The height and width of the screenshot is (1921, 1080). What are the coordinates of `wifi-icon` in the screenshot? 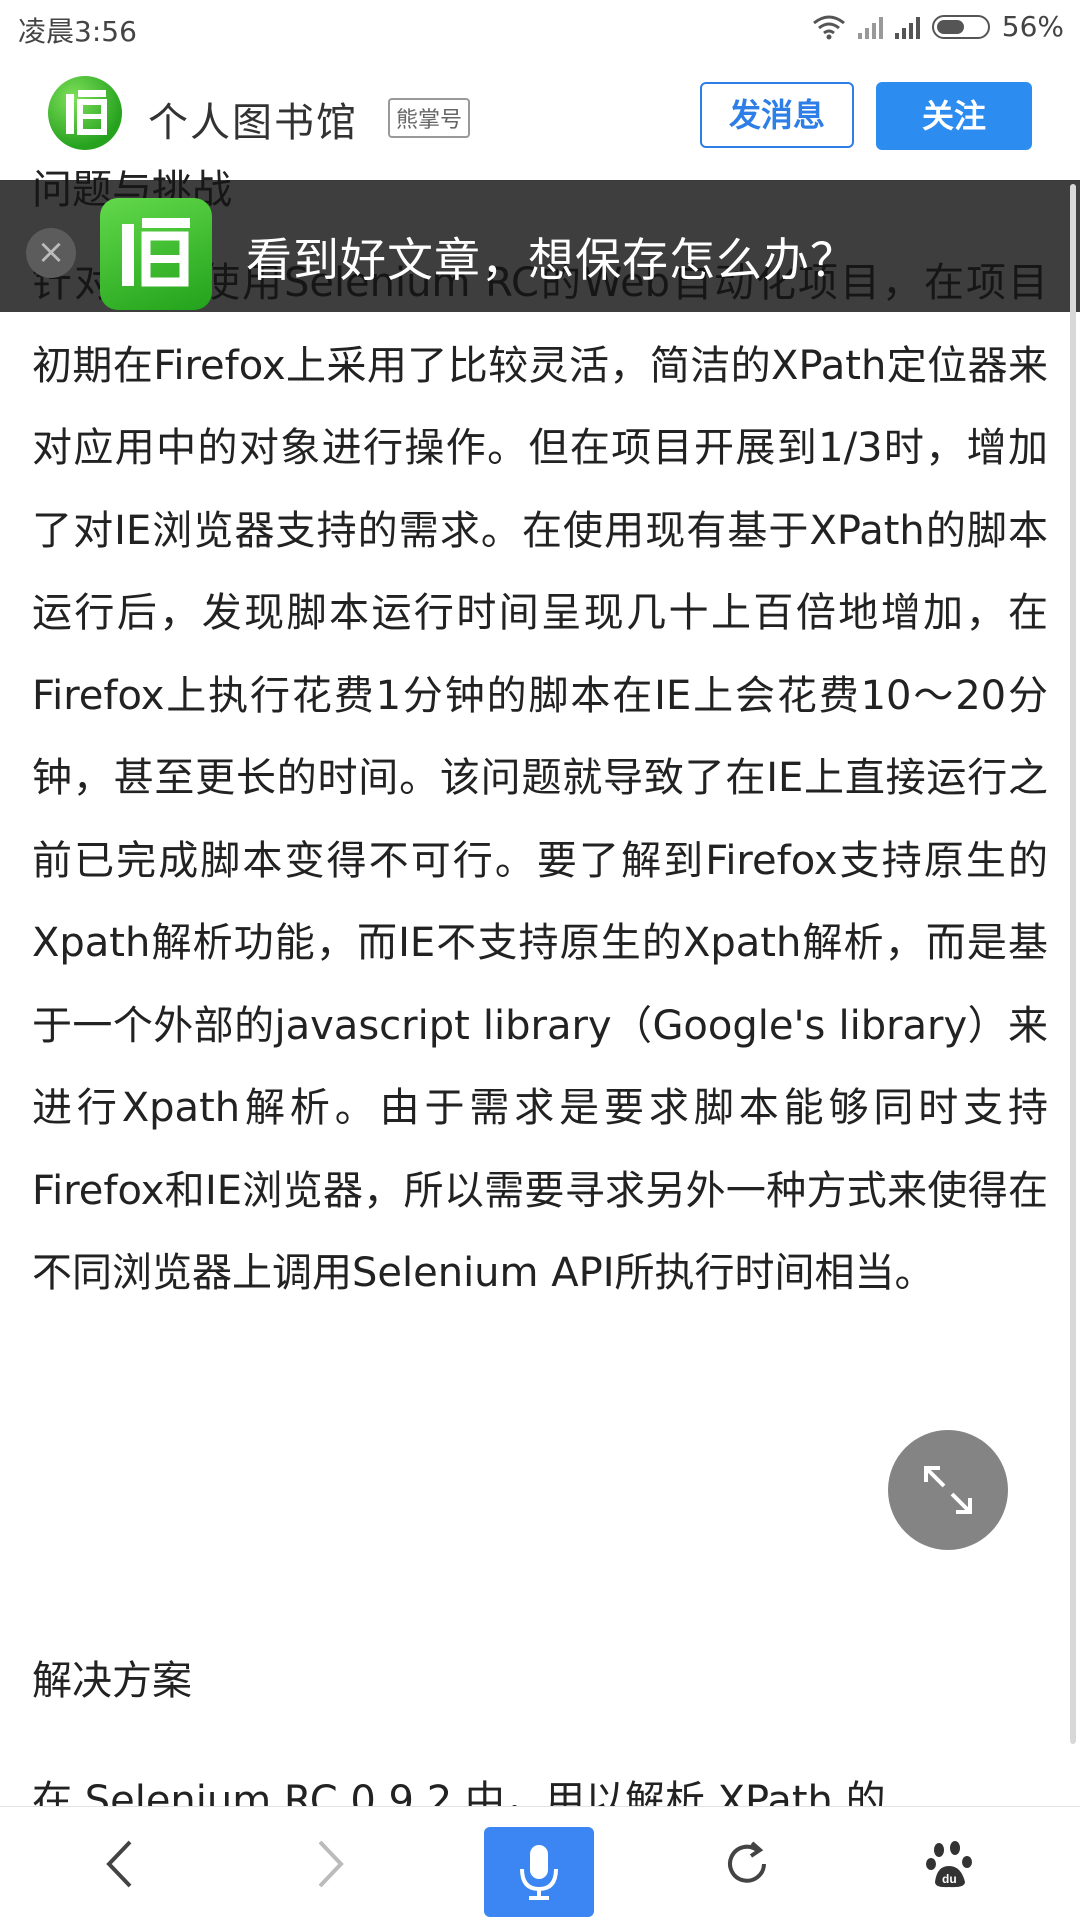 It's located at (828, 27).